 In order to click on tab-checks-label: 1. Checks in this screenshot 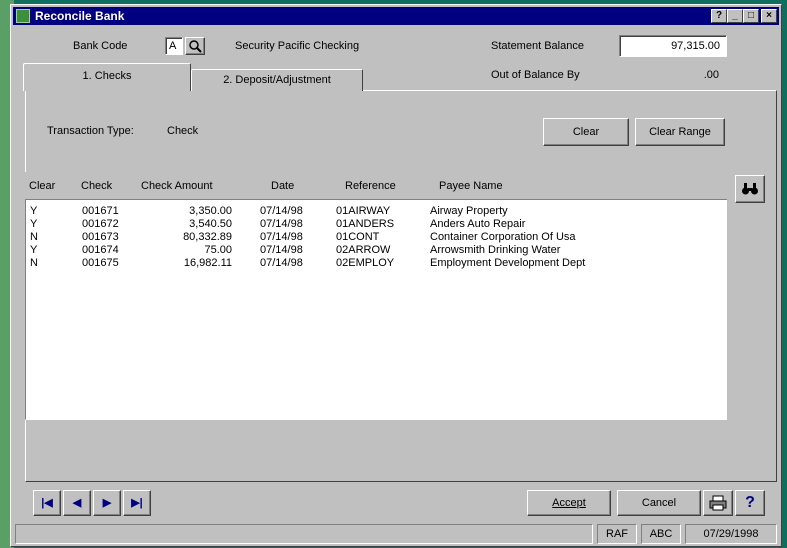, I will do `click(107, 76)`.